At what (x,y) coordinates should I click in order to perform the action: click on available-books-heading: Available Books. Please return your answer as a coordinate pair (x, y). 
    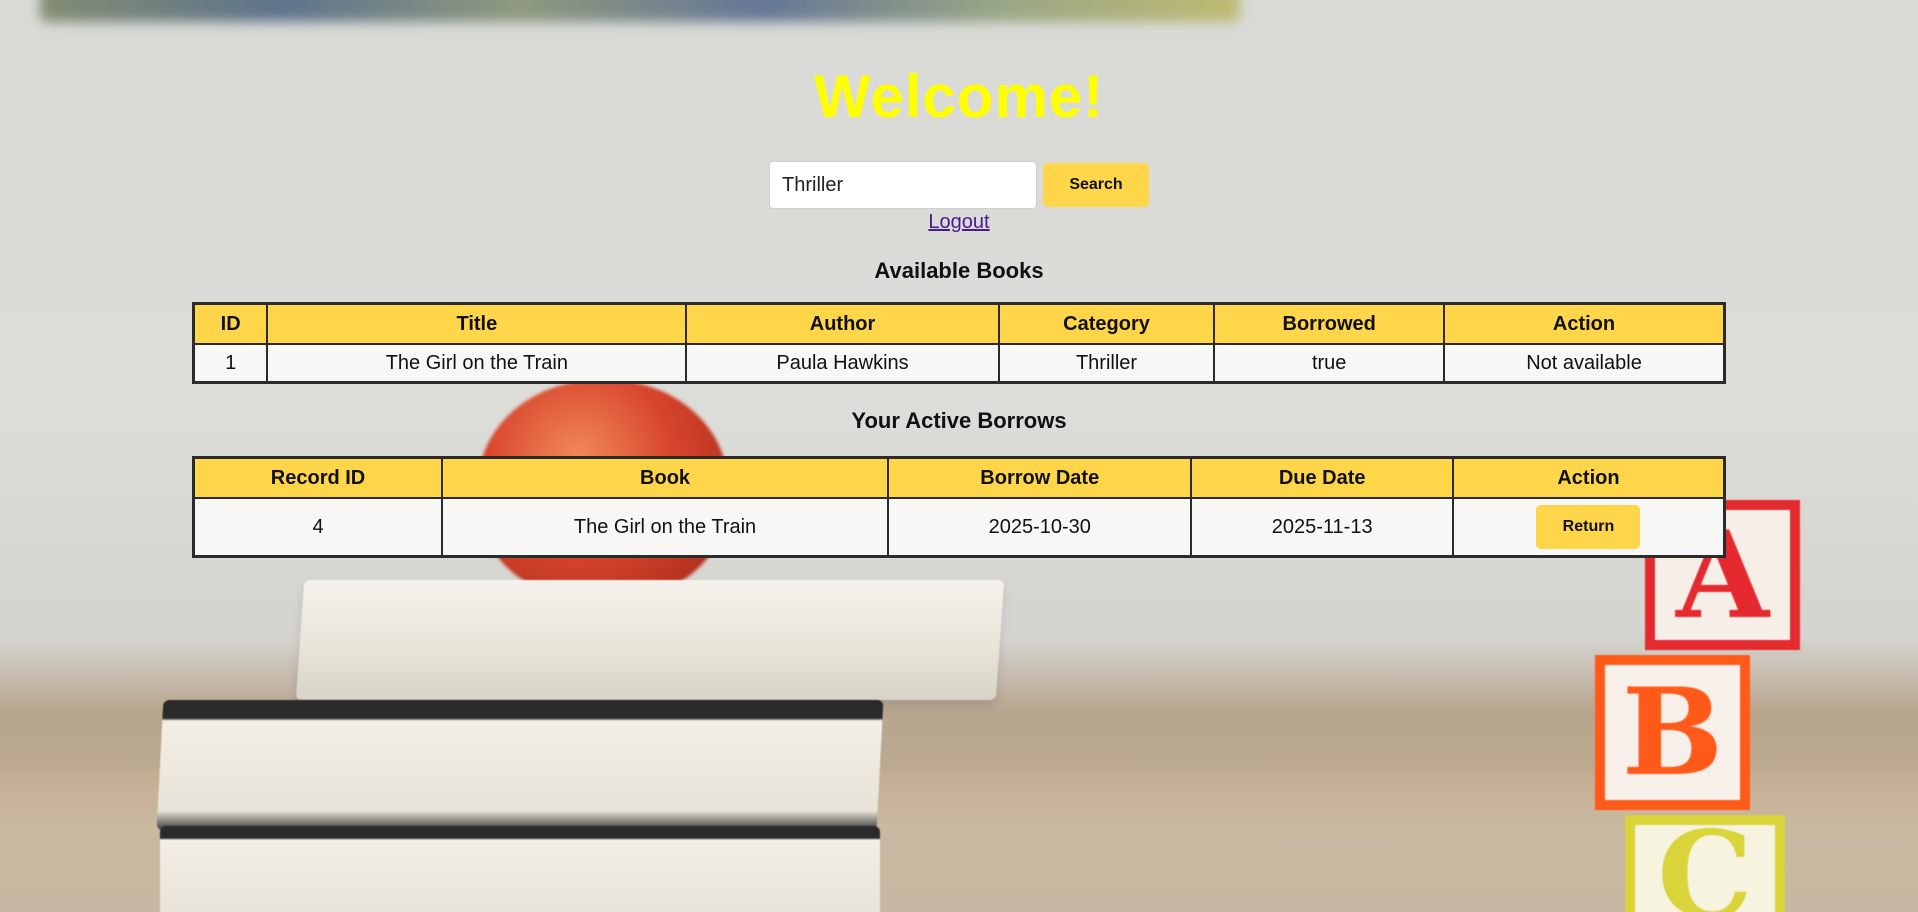
    Looking at the image, I should click on (959, 270).